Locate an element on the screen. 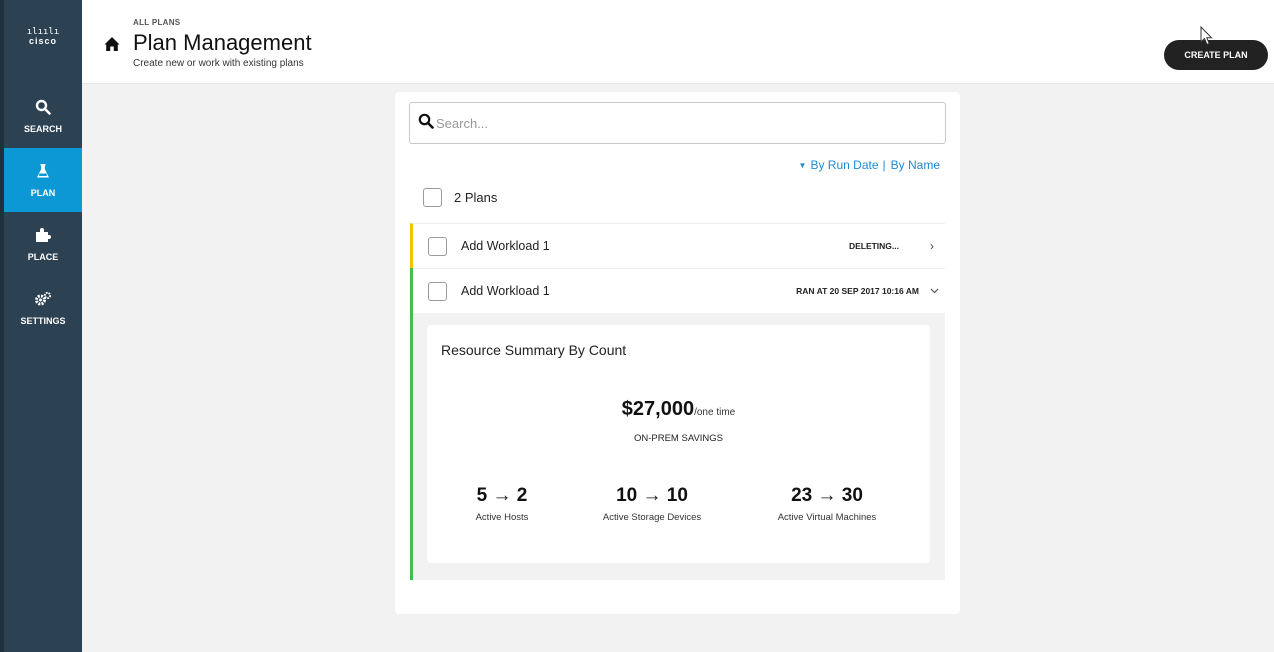 This screenshot has height=652, width=1274. savings-unit: /one time is located at coordinates (715, 412).